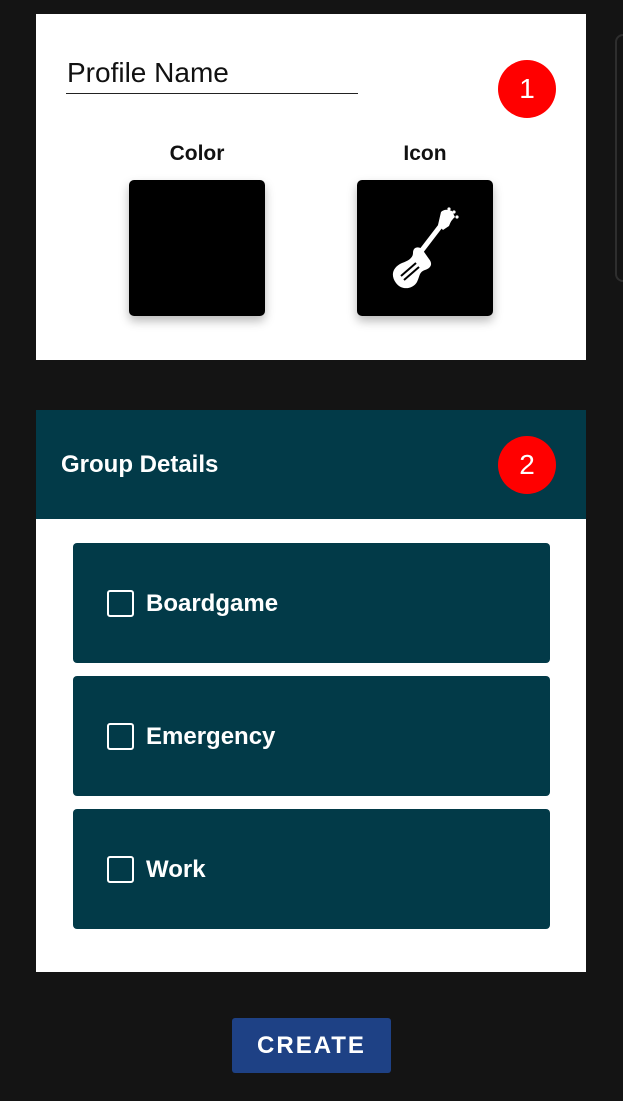 This screenshot has width=623, height=1101. What do you see at coordinates (425, 153) in the screenshot?
I see `icon-label: Icon` at bounding box center [425, 153].